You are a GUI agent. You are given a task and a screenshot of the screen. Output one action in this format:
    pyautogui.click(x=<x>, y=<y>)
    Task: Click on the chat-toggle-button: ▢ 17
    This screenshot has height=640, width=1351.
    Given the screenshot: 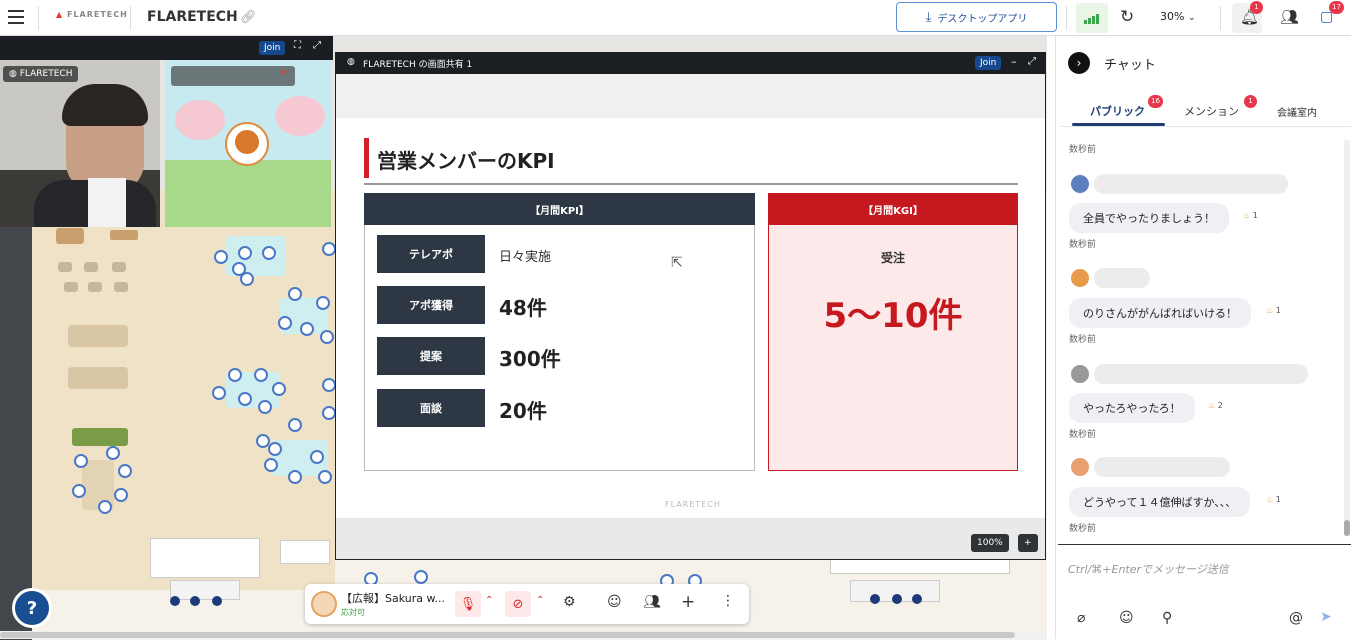 What is the action you would take?
    pyautogui.click(x=1331, y=15)
    